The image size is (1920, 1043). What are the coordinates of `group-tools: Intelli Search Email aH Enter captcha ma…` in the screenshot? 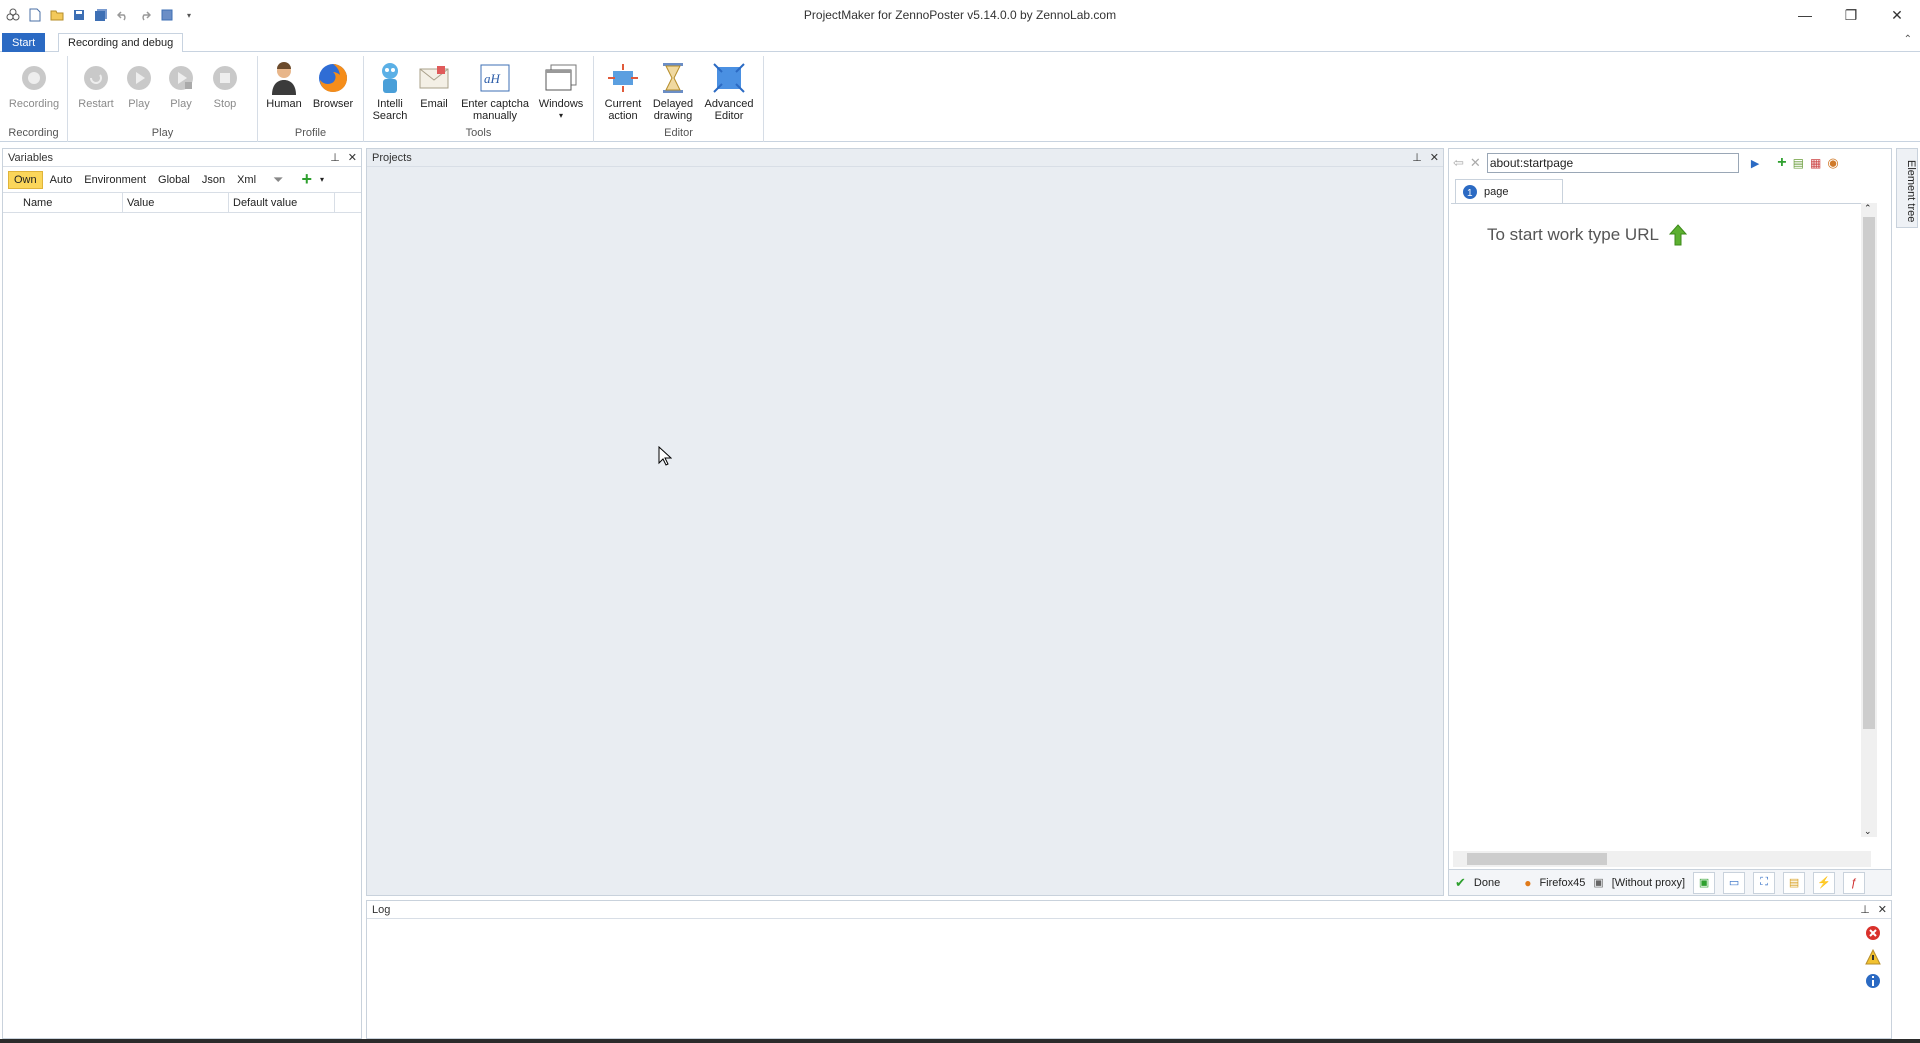 It's located at (479, 99).